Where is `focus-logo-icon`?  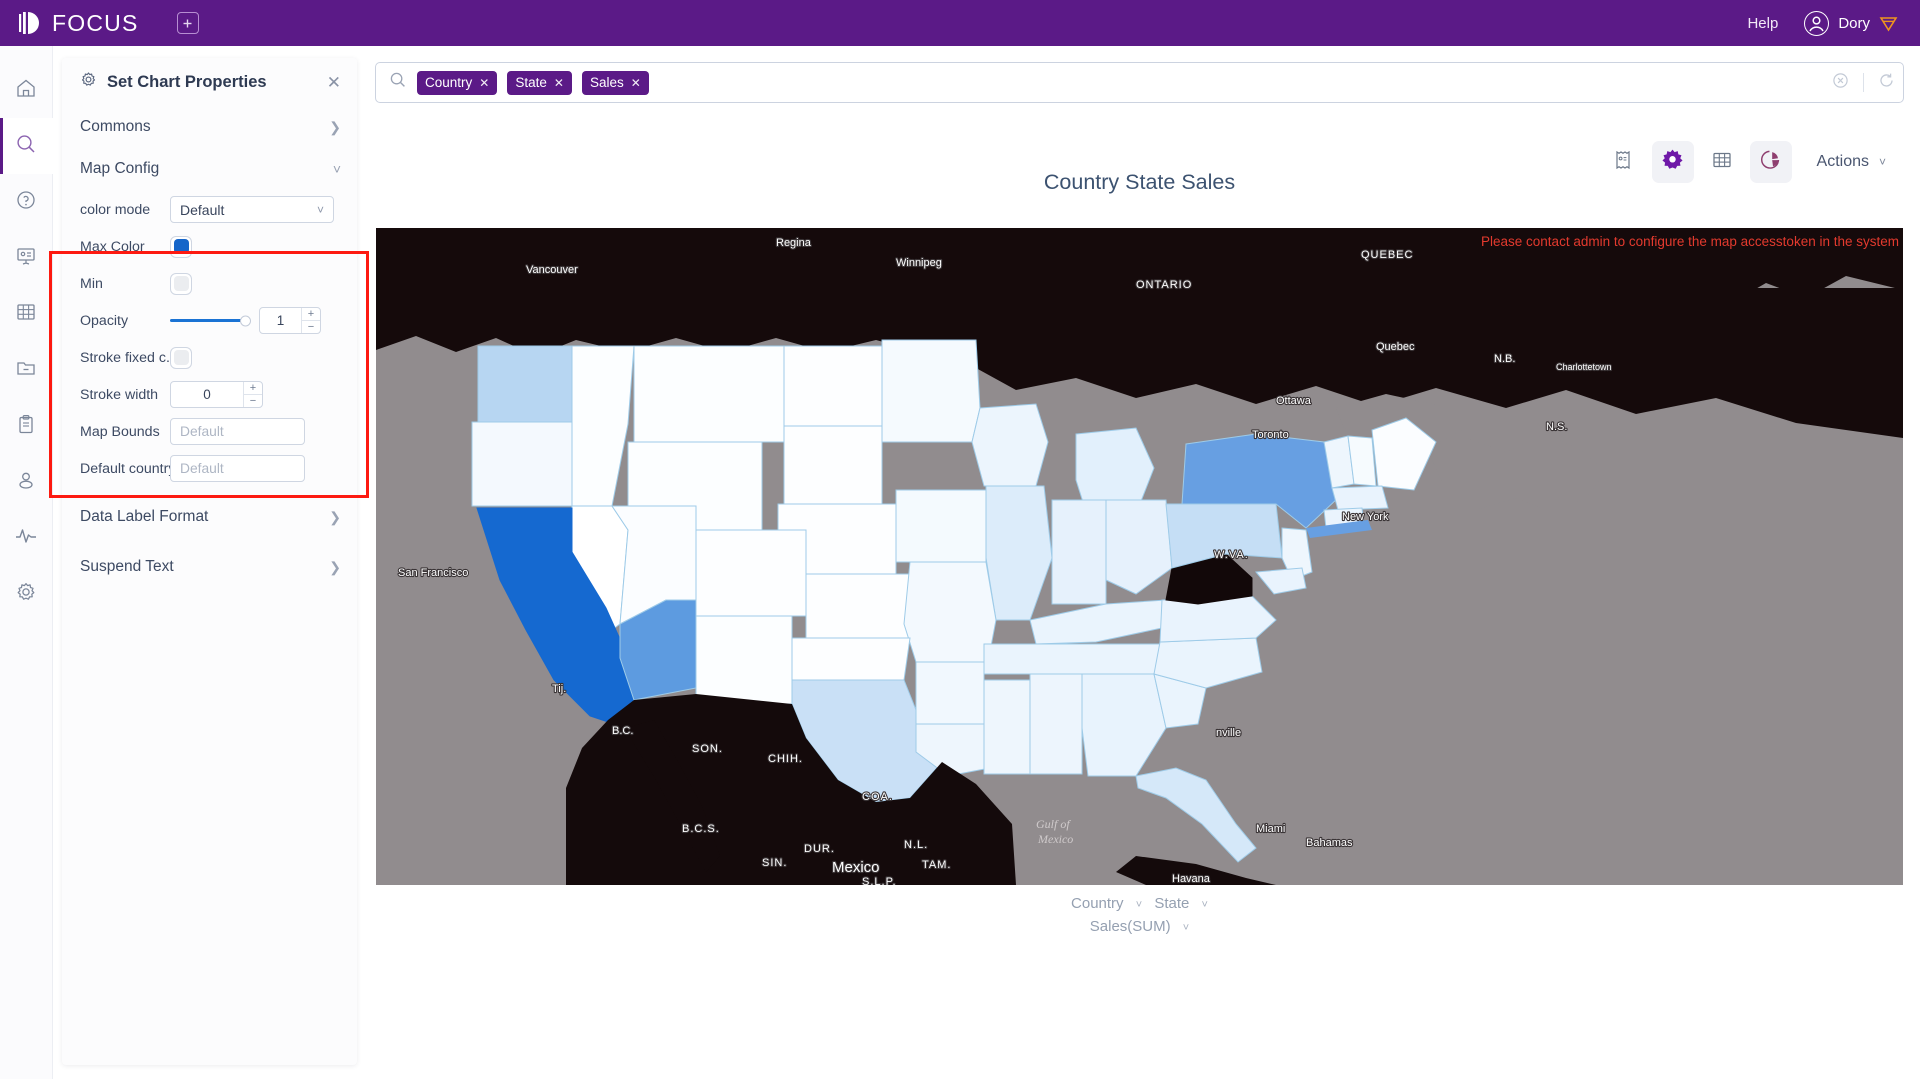
focus-logo-icon is located at coordinates (31, 23).